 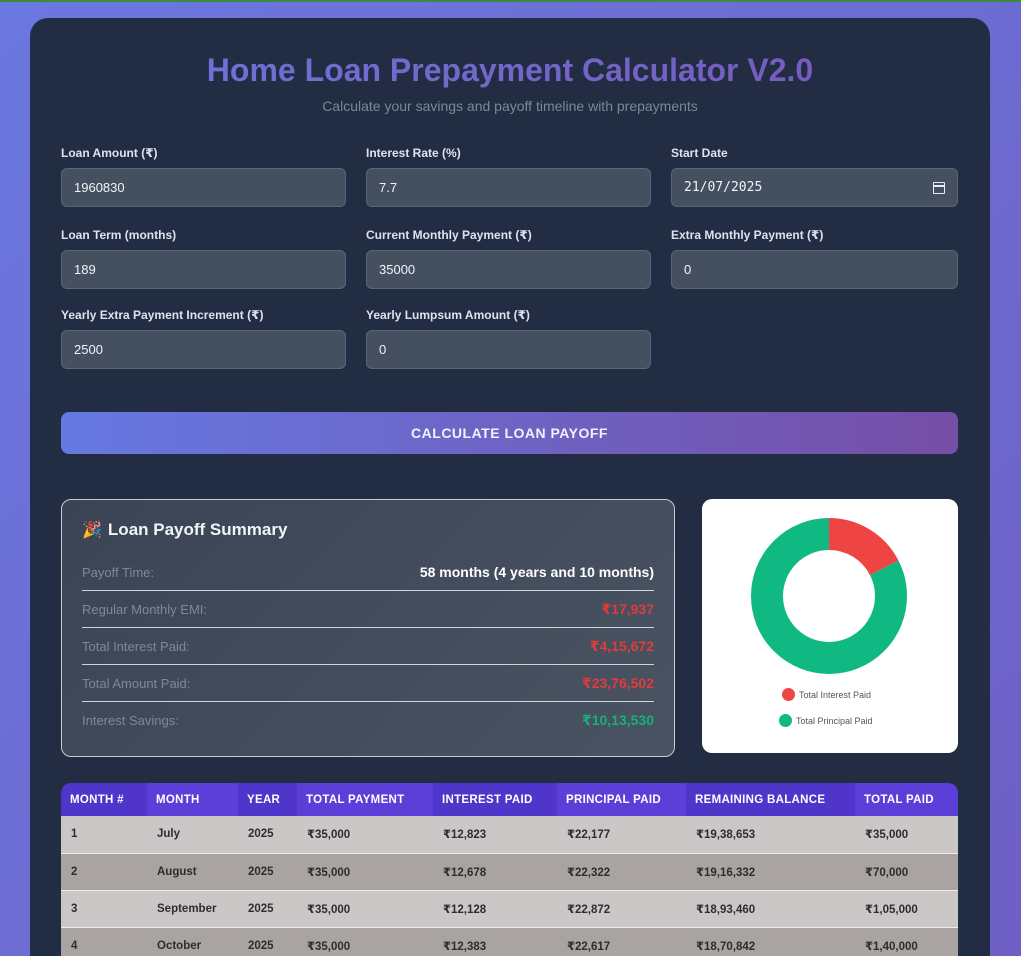 I want to click on extra-monthly-payment-label: Extra Monthly Payment (₹), so click(x=747, y=235).